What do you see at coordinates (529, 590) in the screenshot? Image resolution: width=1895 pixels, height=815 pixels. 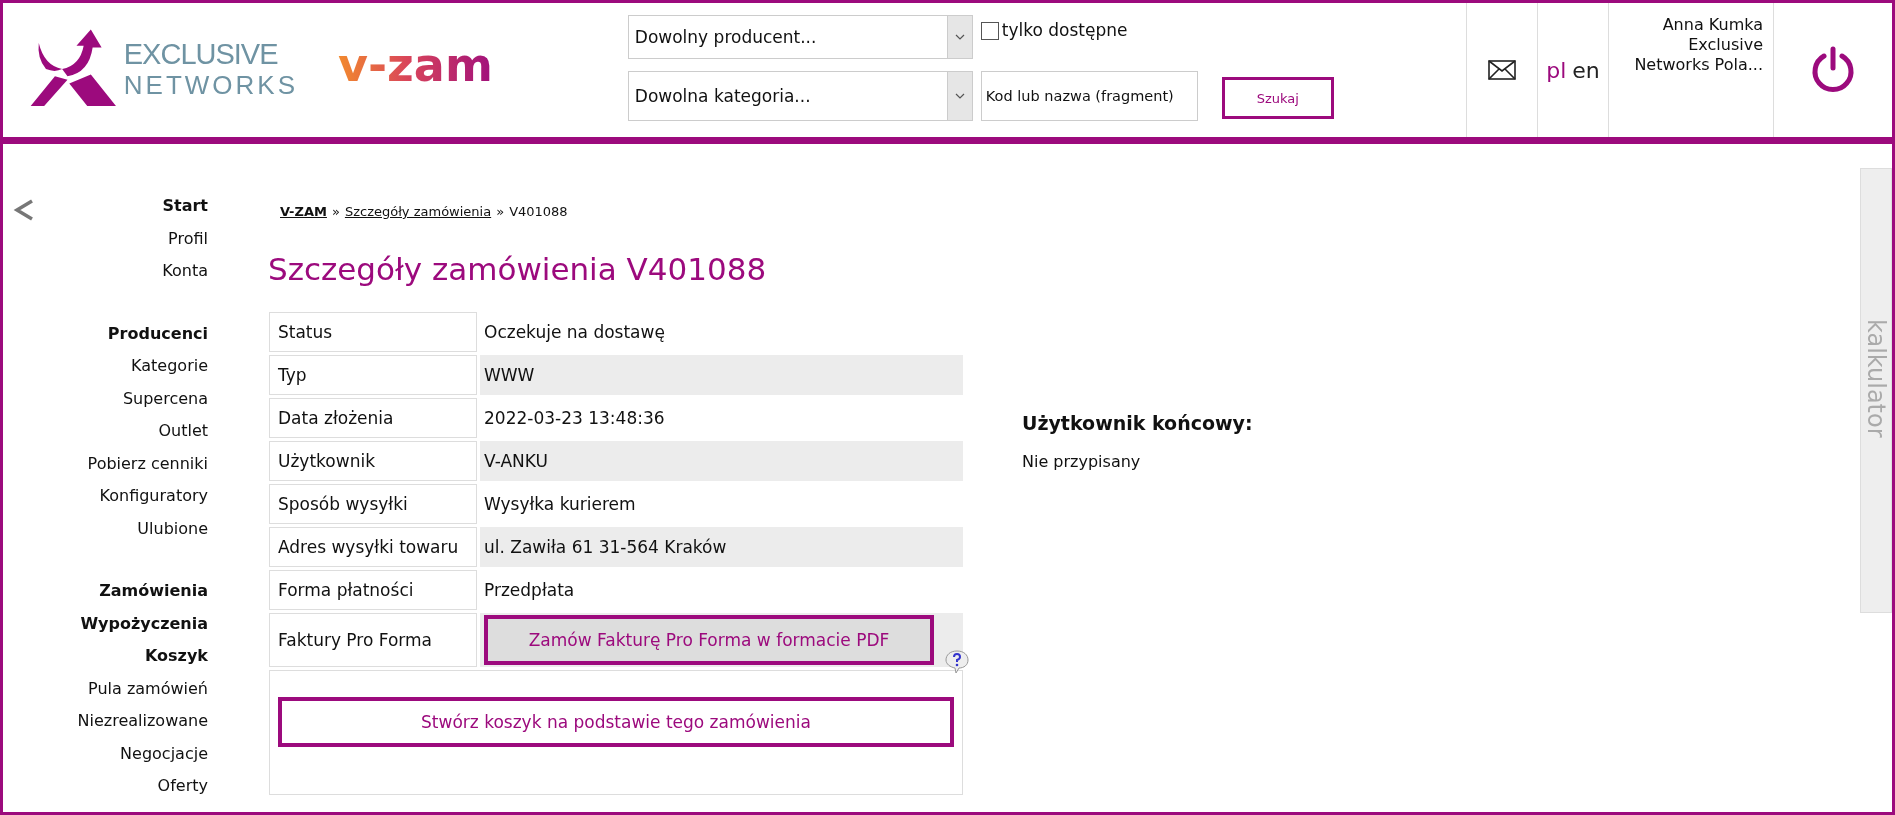 I see `detail-value: Przedpłata` at bounding box center [529, 590].